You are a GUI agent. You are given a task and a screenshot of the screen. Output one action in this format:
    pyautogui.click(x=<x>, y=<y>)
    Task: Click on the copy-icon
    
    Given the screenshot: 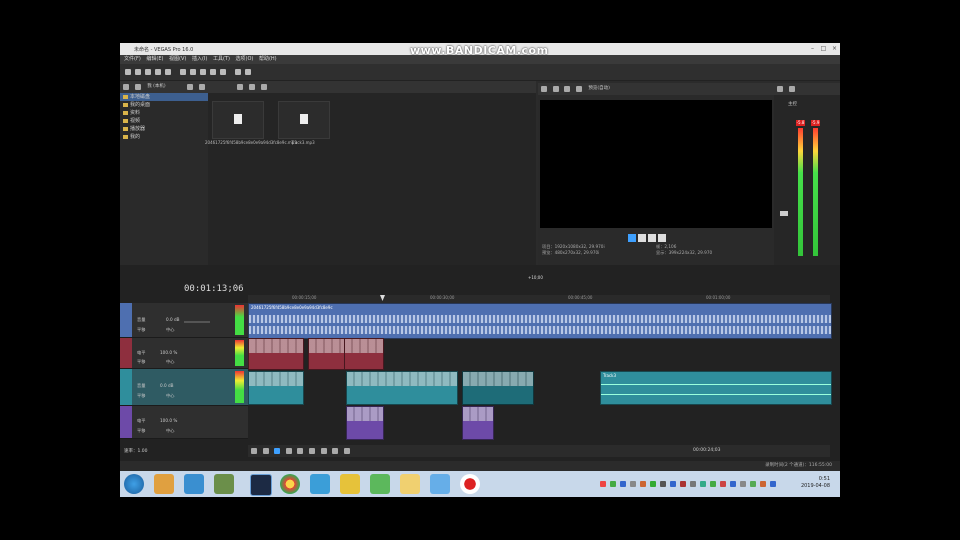 What is the action you would take?
    pyautogui.click(x=193, y=72)
    